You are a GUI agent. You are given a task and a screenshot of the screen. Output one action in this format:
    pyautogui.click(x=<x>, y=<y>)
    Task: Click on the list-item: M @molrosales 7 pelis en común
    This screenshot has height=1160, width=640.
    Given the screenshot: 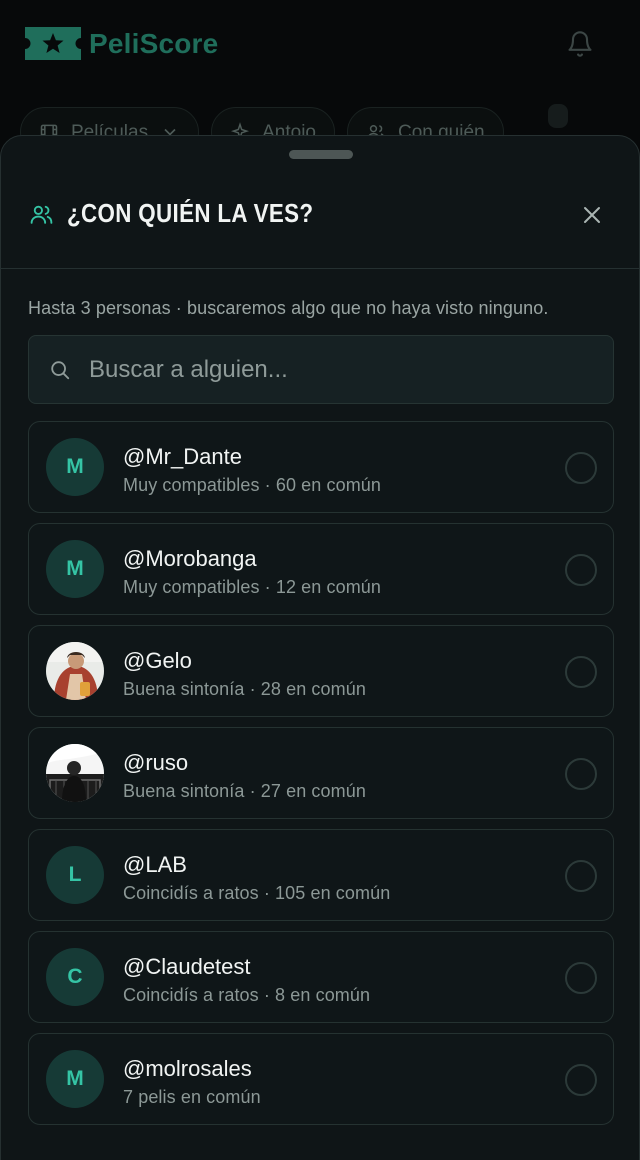 What is the action you would take?
    pyautogui.click(x=321, y=1079)
    